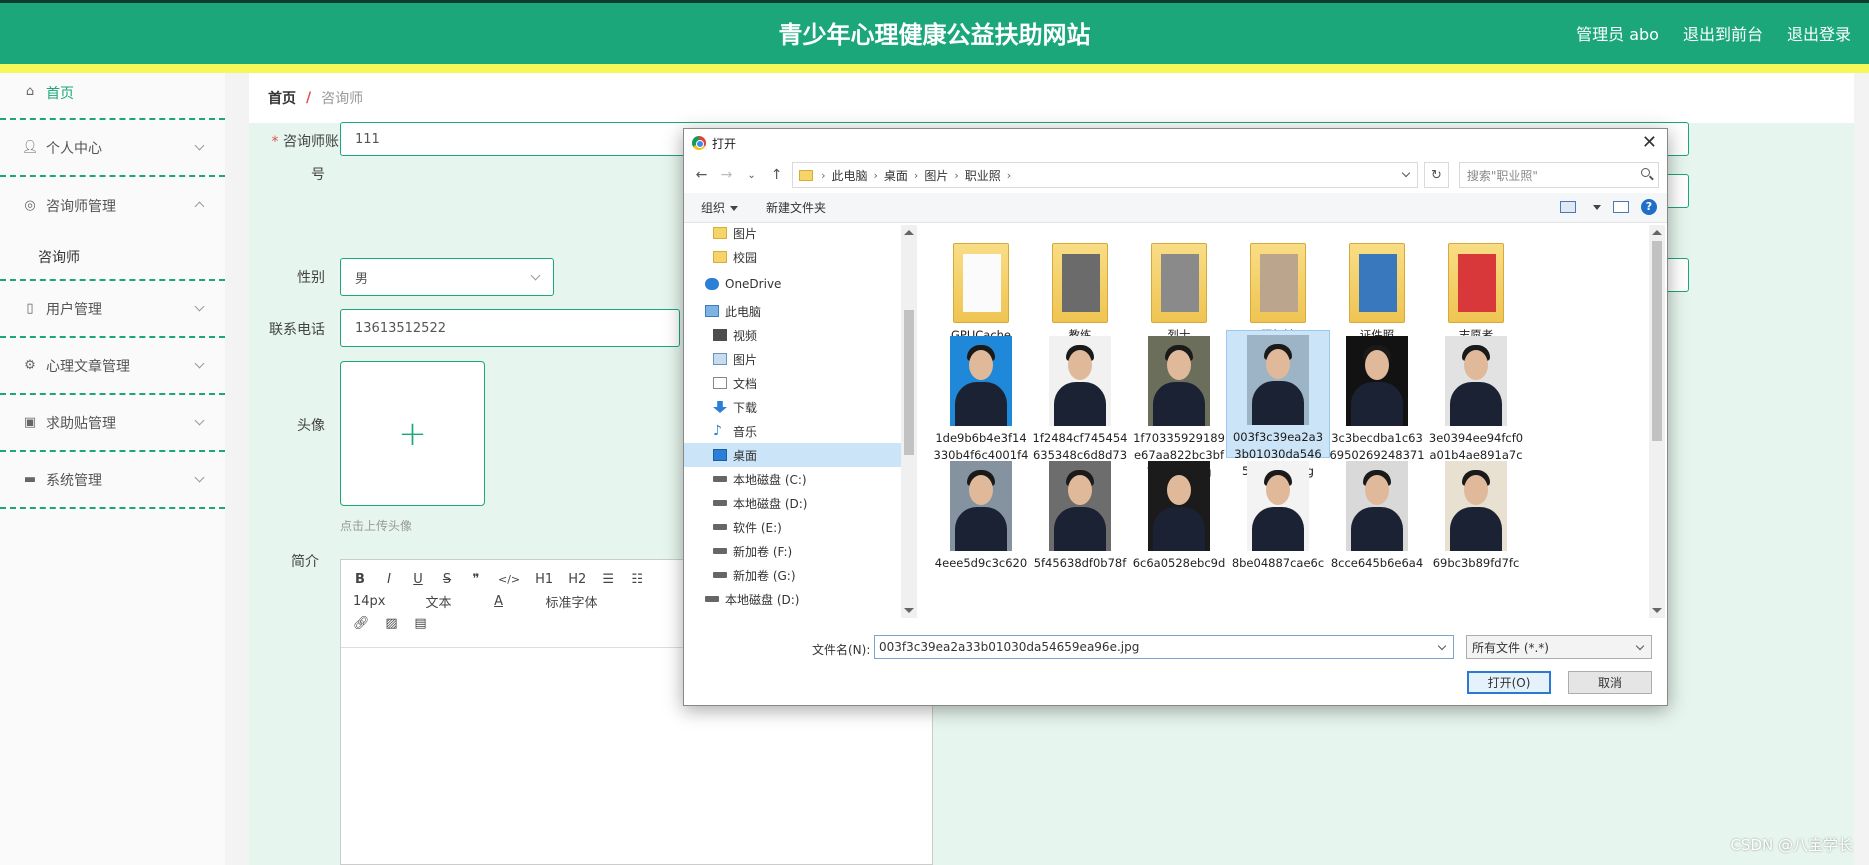 This screenshot has width=1869, height=865. I want to click on h1-button: H1, so click(544, 579).